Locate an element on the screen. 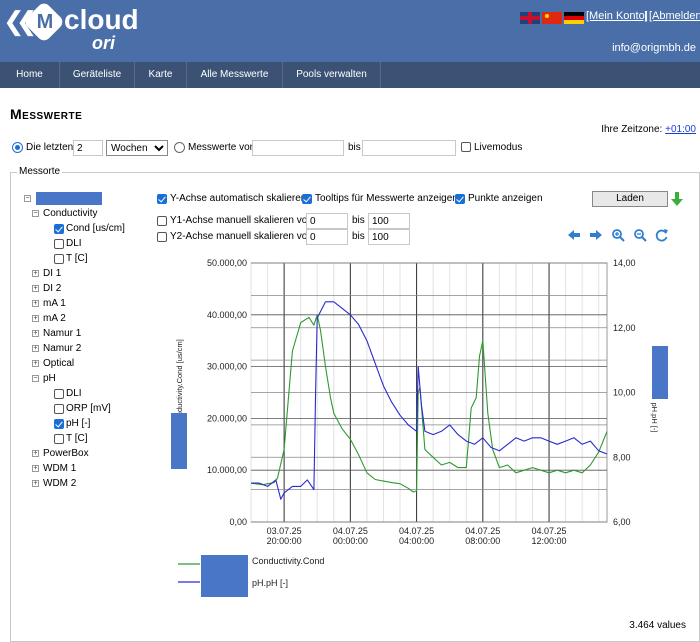  checkbox-ph-dli is located at coordinates (59, 394).